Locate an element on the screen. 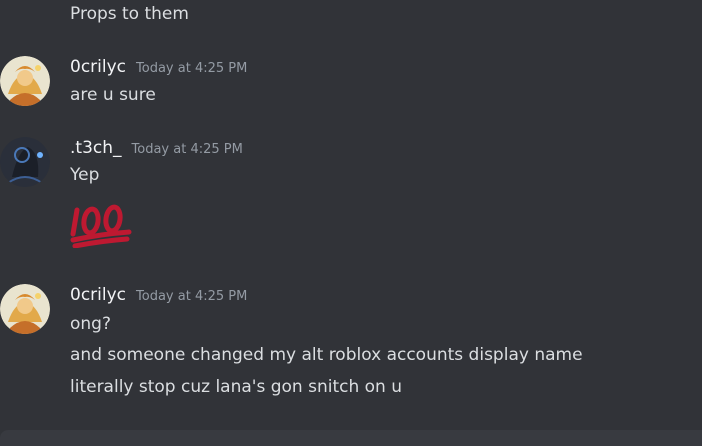 Image resolution: width=702 pixels, height=446 pixels. dark-creature-avatar-icon is located at coordinates (25, 162).